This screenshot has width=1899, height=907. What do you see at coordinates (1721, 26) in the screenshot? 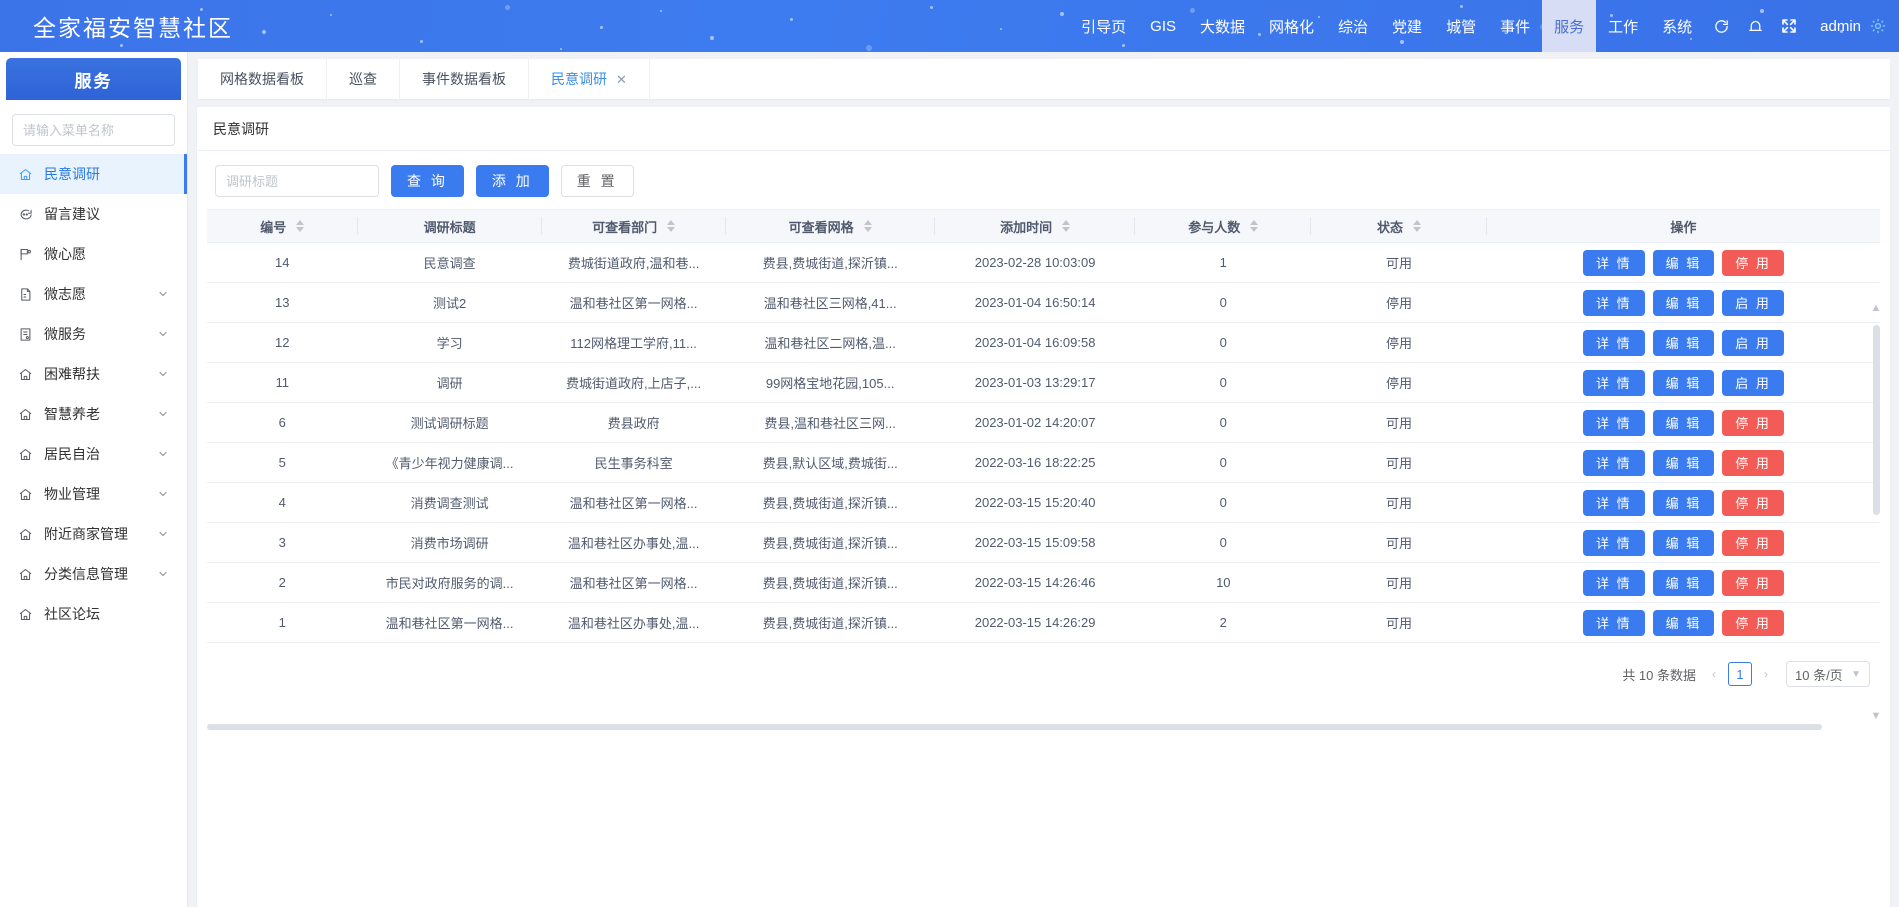
I see `refresh-icon` at bounding box center [1721, 26].